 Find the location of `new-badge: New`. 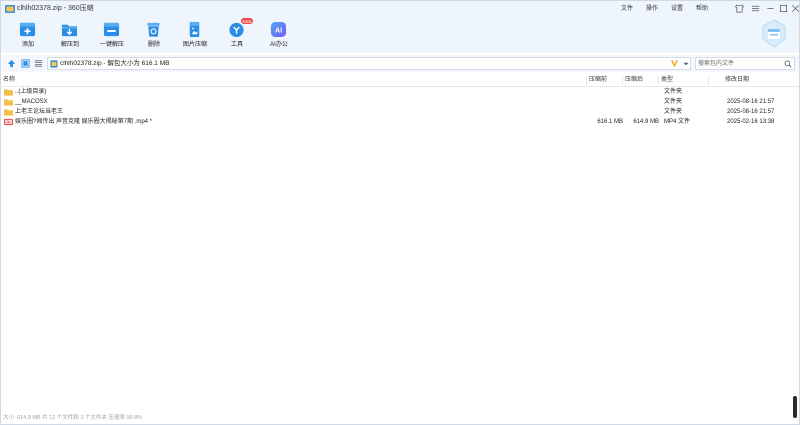

new-badge: New is located at coordinates (247, 21).